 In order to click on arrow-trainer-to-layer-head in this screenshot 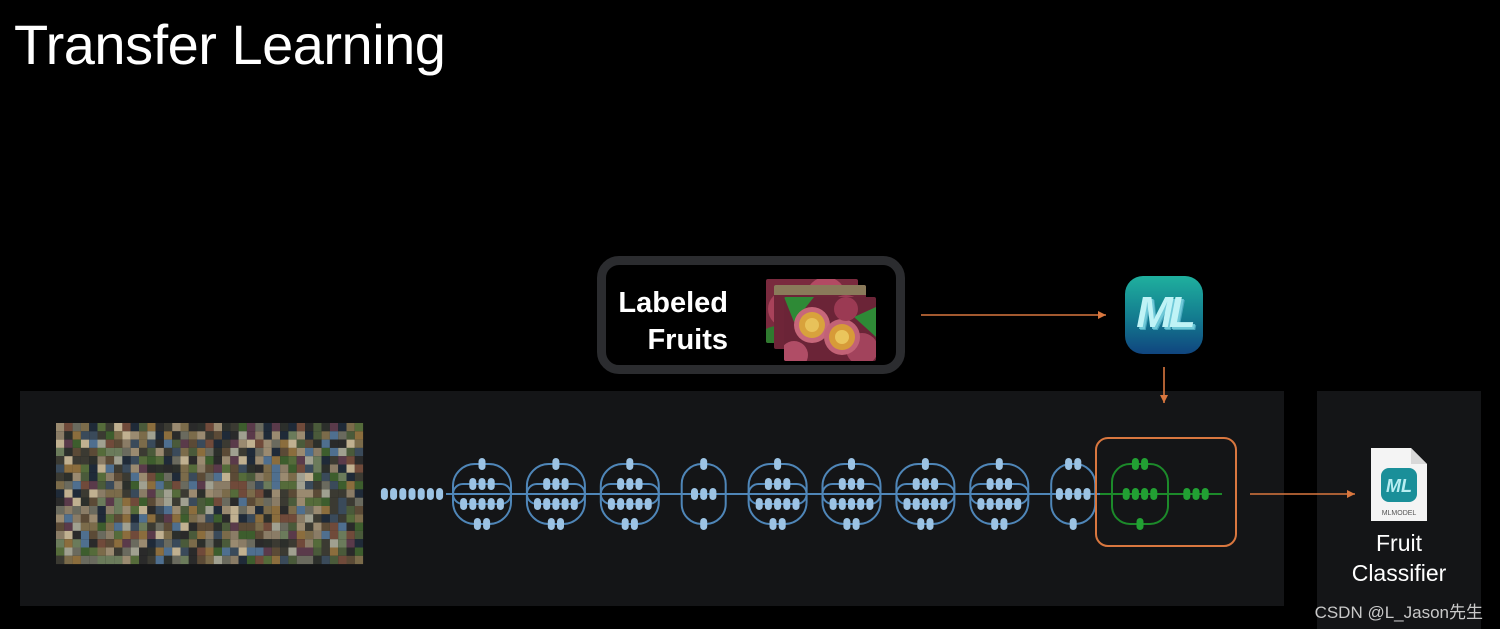, I will do `click(1164, 399)`.